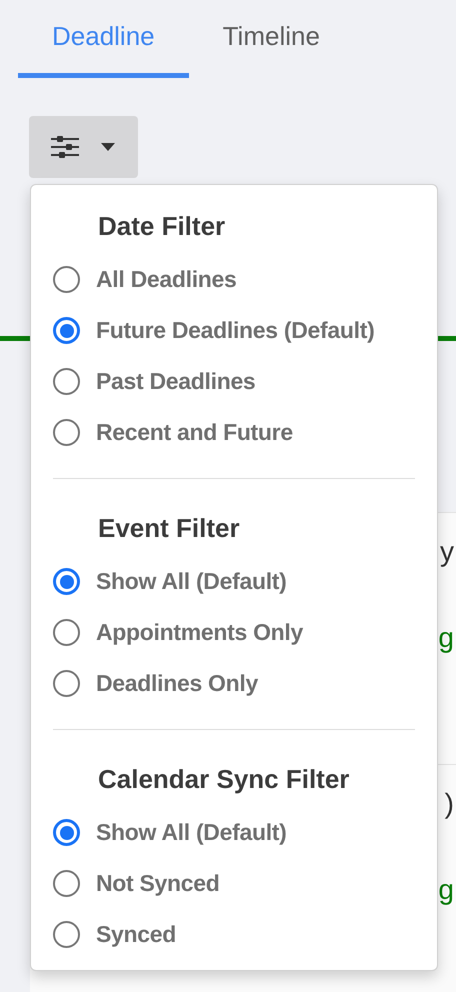 This screenshot has width=456, height=992. Describe the element at coordinates (103, 39) in the screenshot. I see `tab: Deadline` at that location.